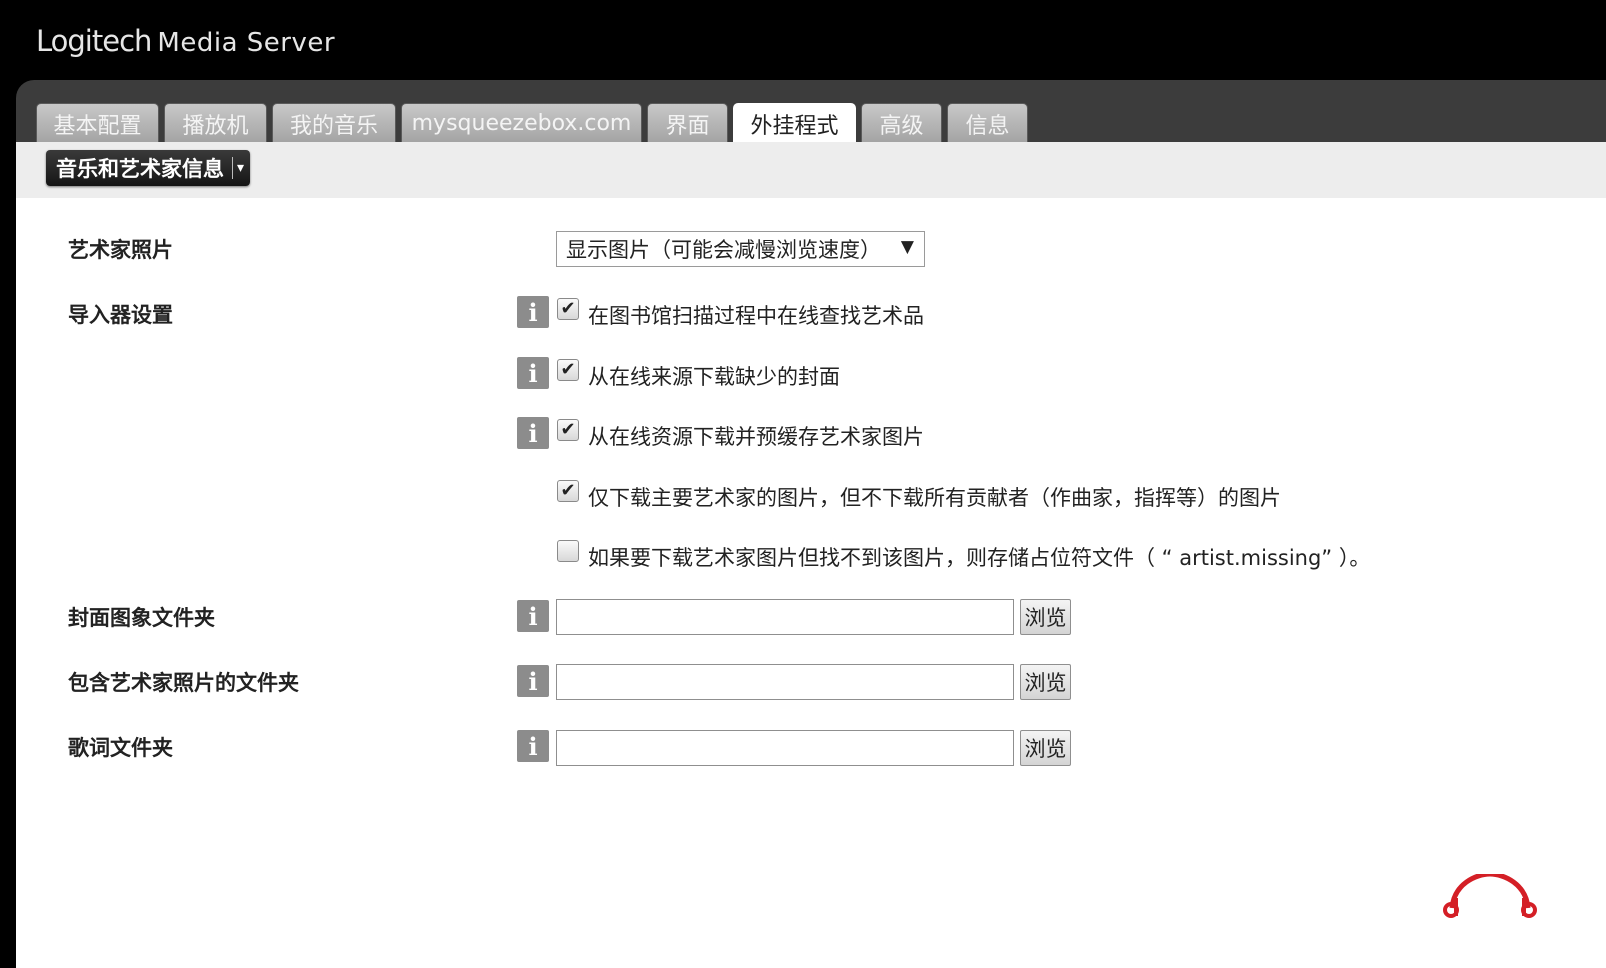 The width and height of the screenshot is (1606, 968). I want to click on tab-information: 信息, so click(987, 123).